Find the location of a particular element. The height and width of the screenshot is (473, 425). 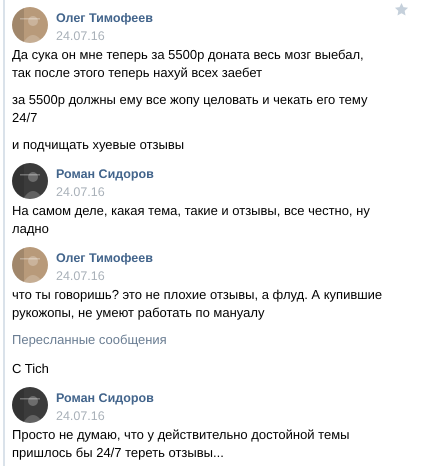

message-text: что ты говоришь? это не плохие отзывы, а флуд. А купившие рукожопы, не умеют работать по мануалу is located at coordinates (198, 304).